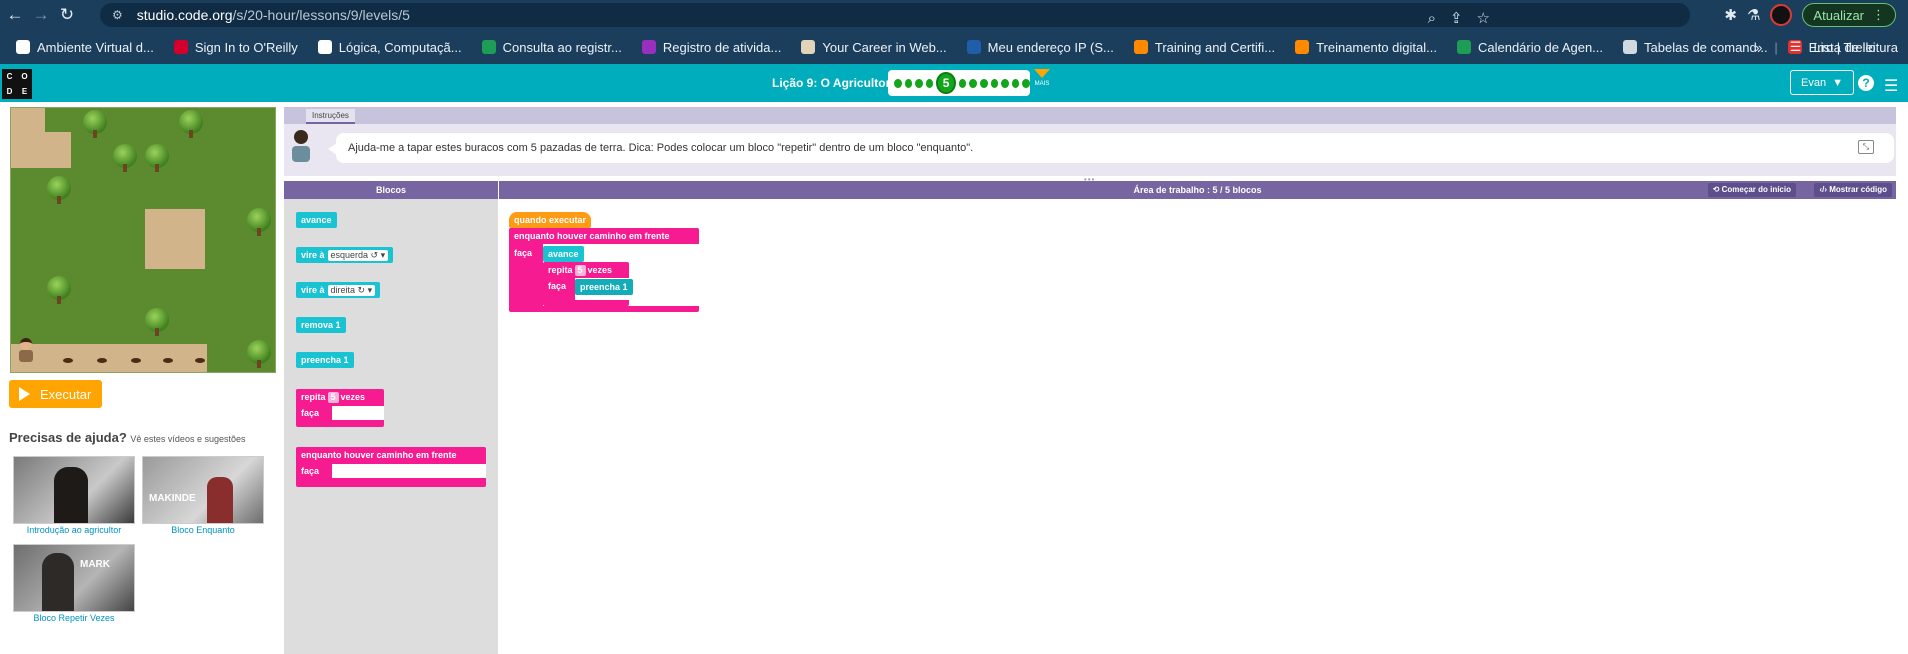 This screenshot has width=1908, height=654. I want to click on run-button: Executar, so click(55, 394).